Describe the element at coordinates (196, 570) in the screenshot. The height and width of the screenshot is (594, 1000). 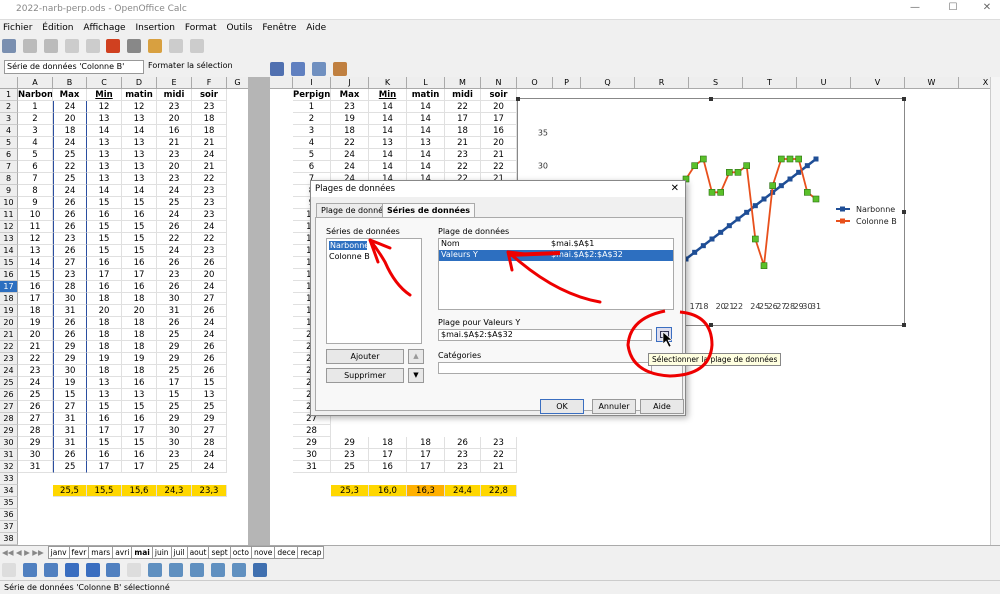
I see `block-arrows-icon` at that location.